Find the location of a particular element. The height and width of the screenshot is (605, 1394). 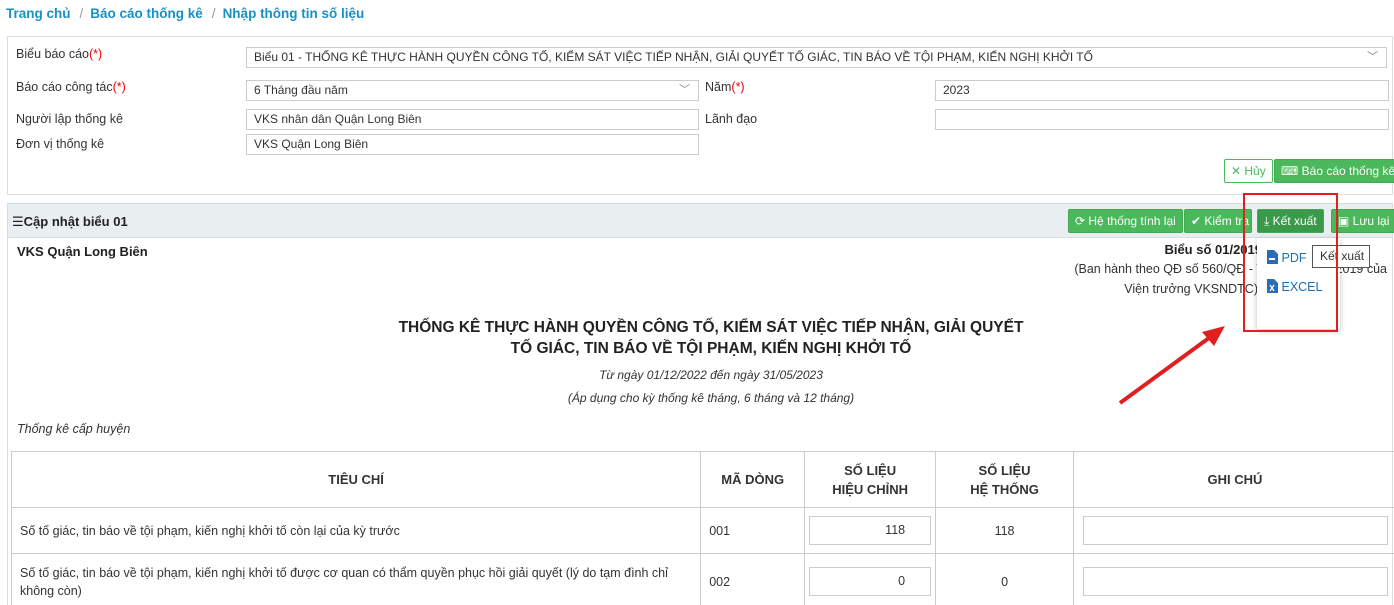

col-system: SỐ LIỆU HỆ THỐNG is located at coordinates (1004, 479).